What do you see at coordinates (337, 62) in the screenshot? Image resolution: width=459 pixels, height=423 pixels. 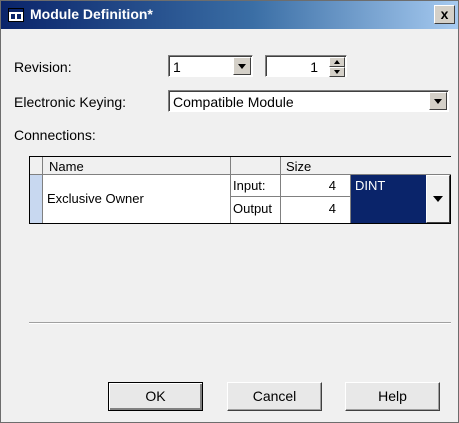 I see `spin-up-icon` at bounding box center [337, 62].